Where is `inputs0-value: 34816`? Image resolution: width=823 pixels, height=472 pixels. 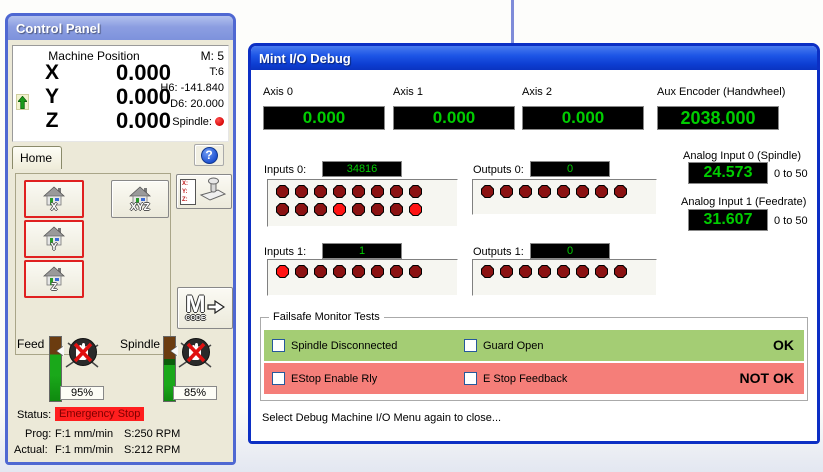
inputs0-value: 34816 is located at coordinates (362, 169).